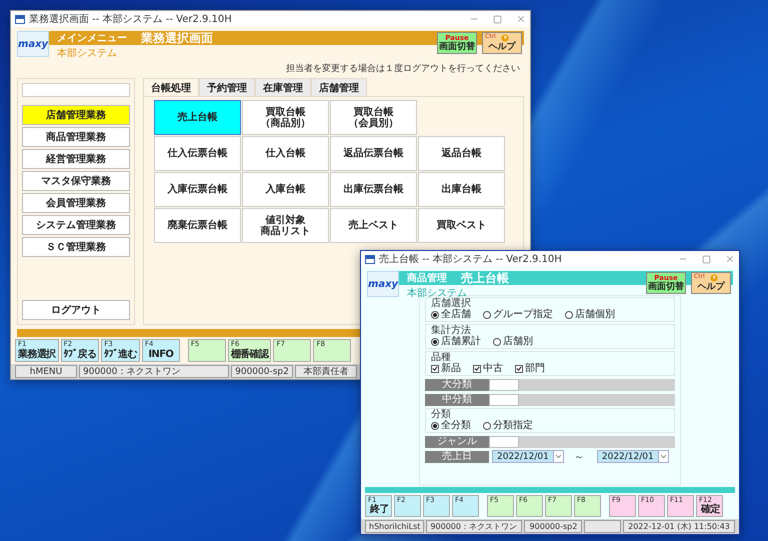 The image size is (768, 541). What do you see at coordinates (441, 357) in the screenshot?
I see `group-label: 品種` at bounding box center [441, 357].